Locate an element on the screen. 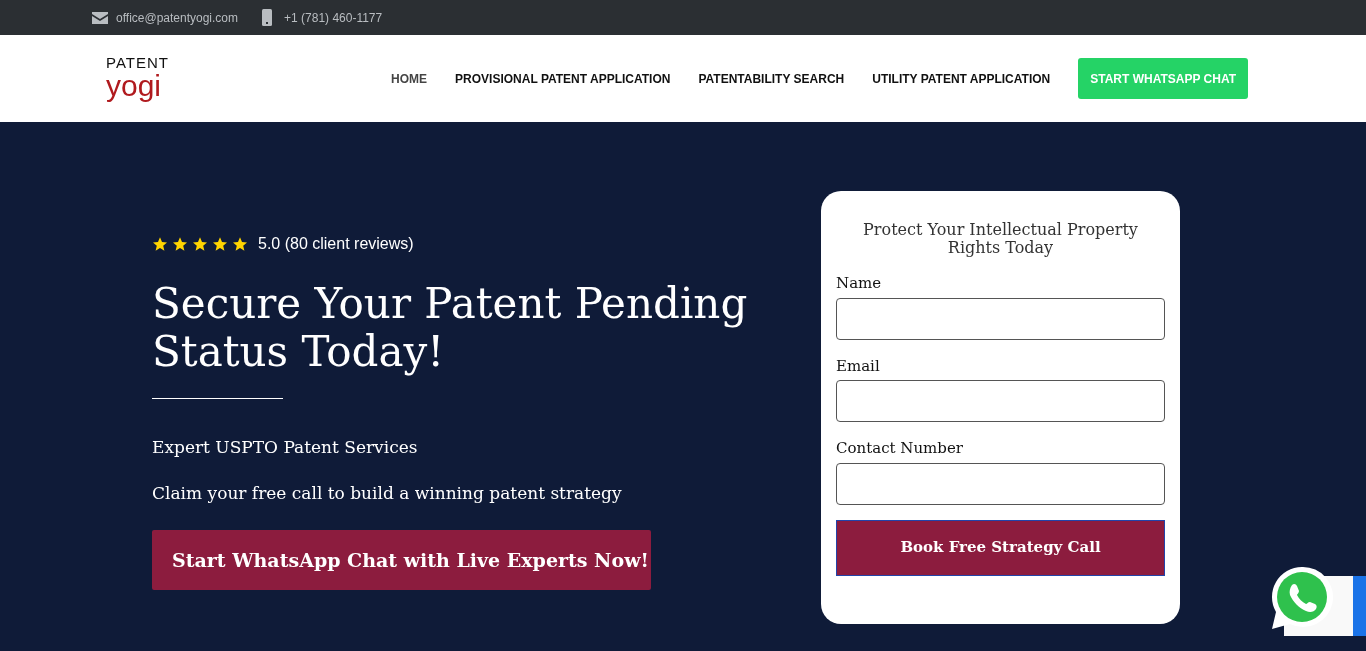 The image size is (1366, 651). rating-text: 5.0 (80 client reviews) is located at coordinates (336, 244).